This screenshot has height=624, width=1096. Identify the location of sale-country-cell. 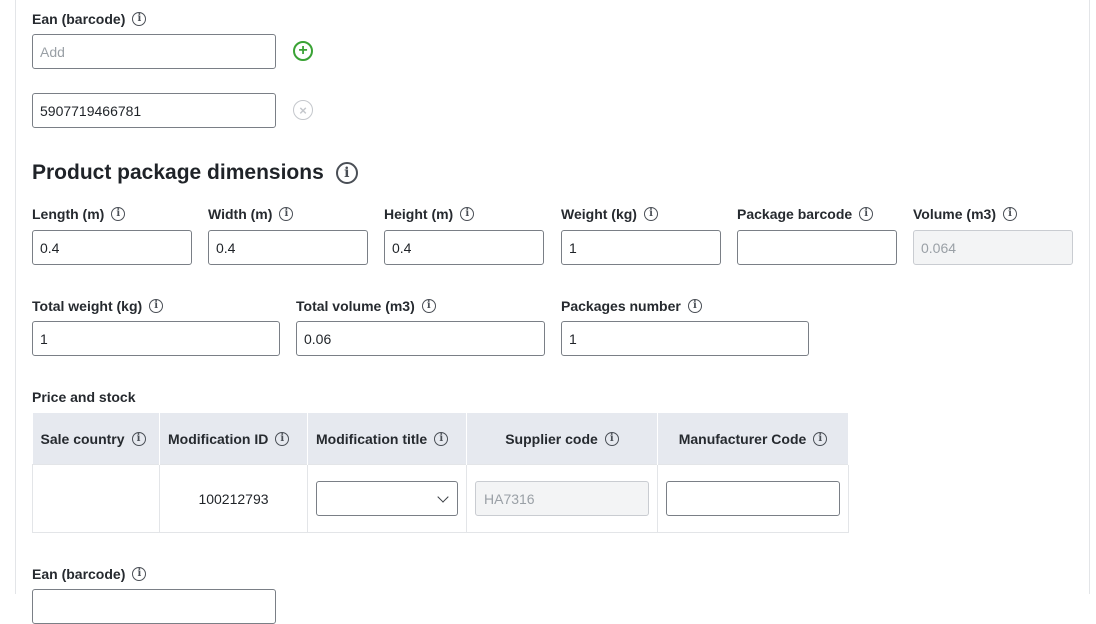
(96, 498).